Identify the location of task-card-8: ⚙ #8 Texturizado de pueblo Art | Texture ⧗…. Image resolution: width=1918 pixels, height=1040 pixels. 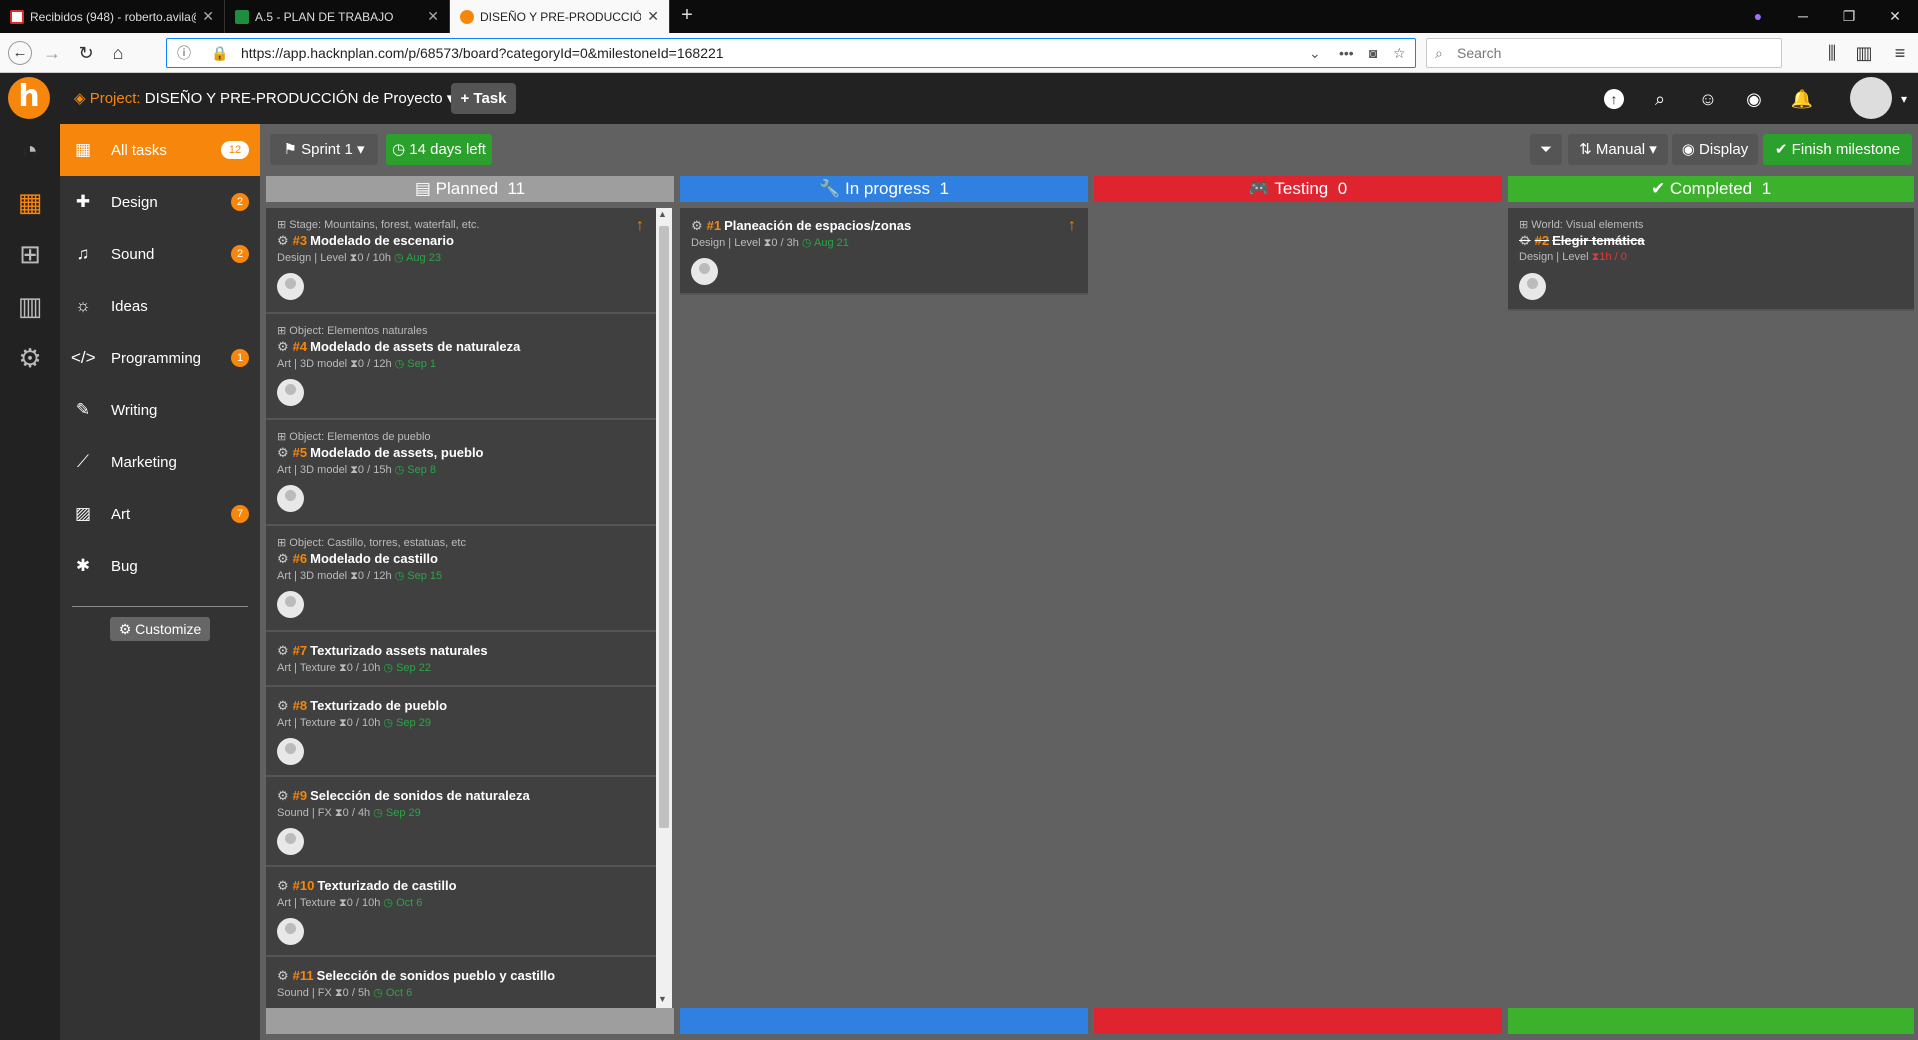
(461, 732).